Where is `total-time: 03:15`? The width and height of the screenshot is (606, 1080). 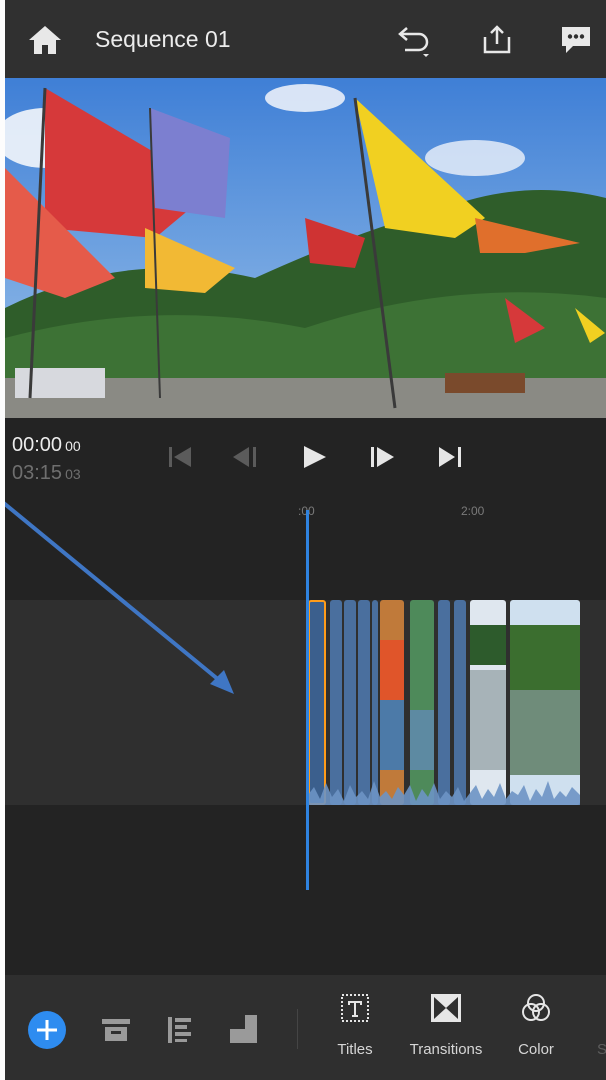 total-time: 03:15 is located at coordinates (37, 473).